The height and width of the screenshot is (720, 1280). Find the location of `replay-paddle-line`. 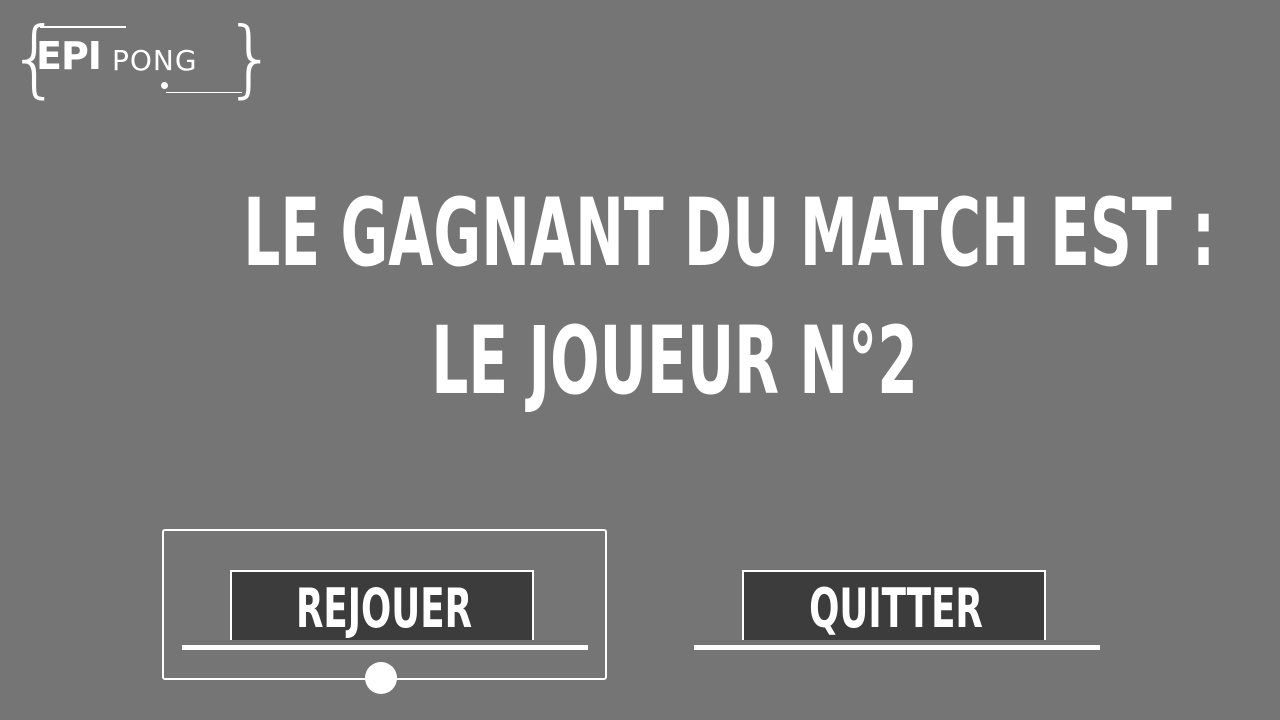

replay-paddle-line is located at coordinates (385, 647).